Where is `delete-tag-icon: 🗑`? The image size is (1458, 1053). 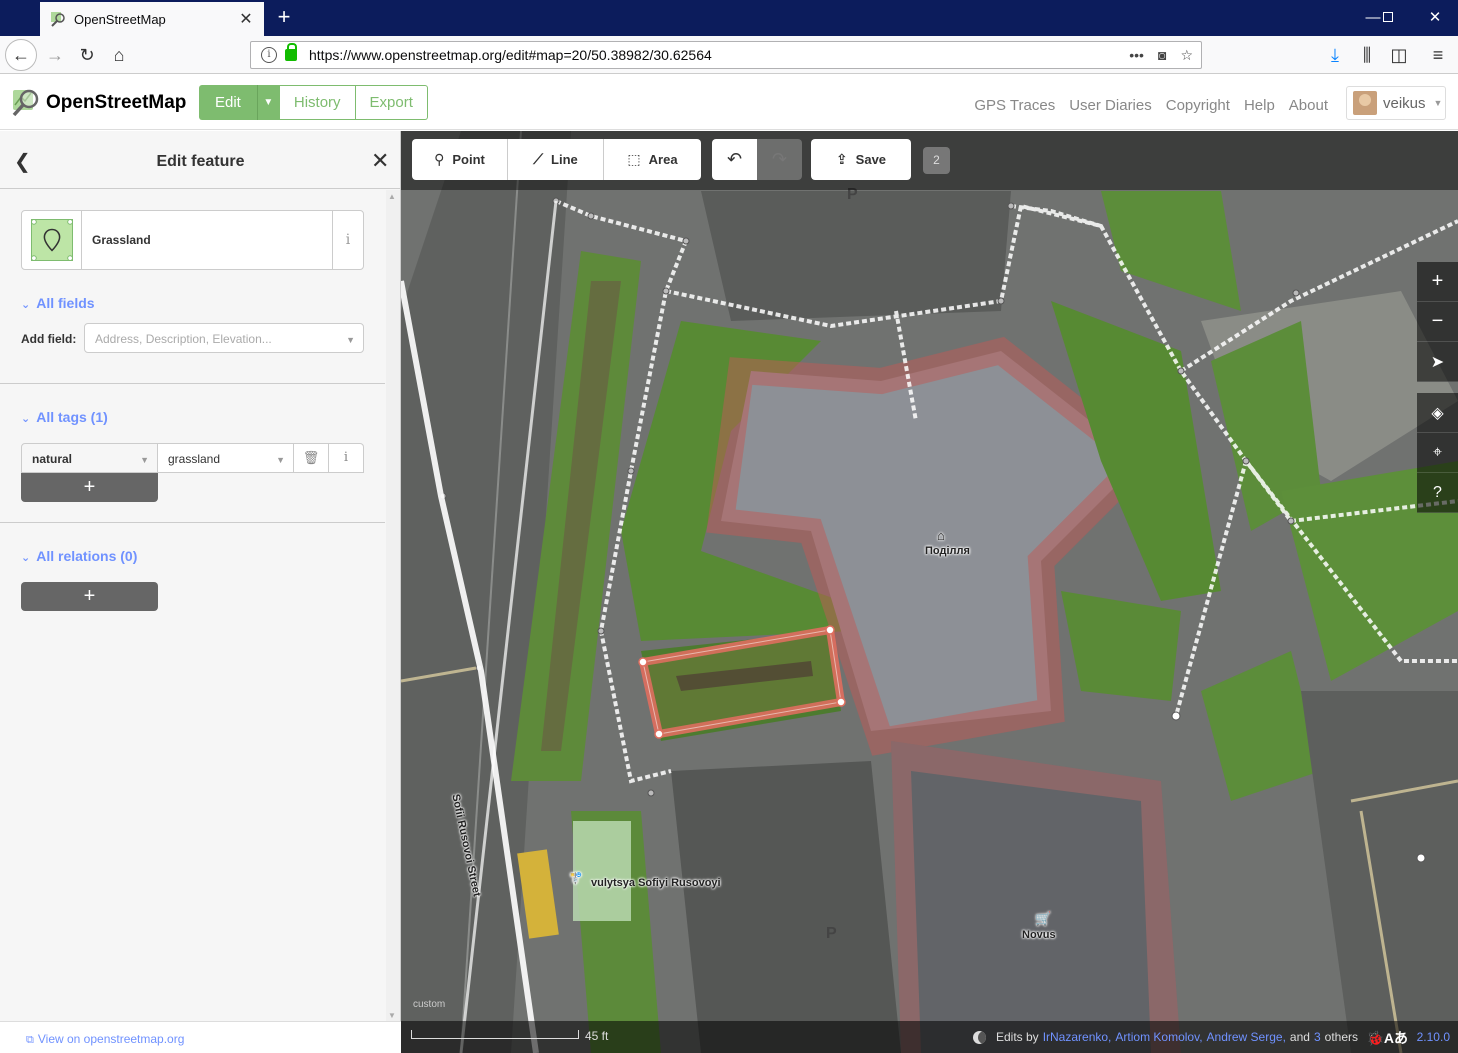
delete-tag-icon: 🗑 is located at coordinates (311, 458).